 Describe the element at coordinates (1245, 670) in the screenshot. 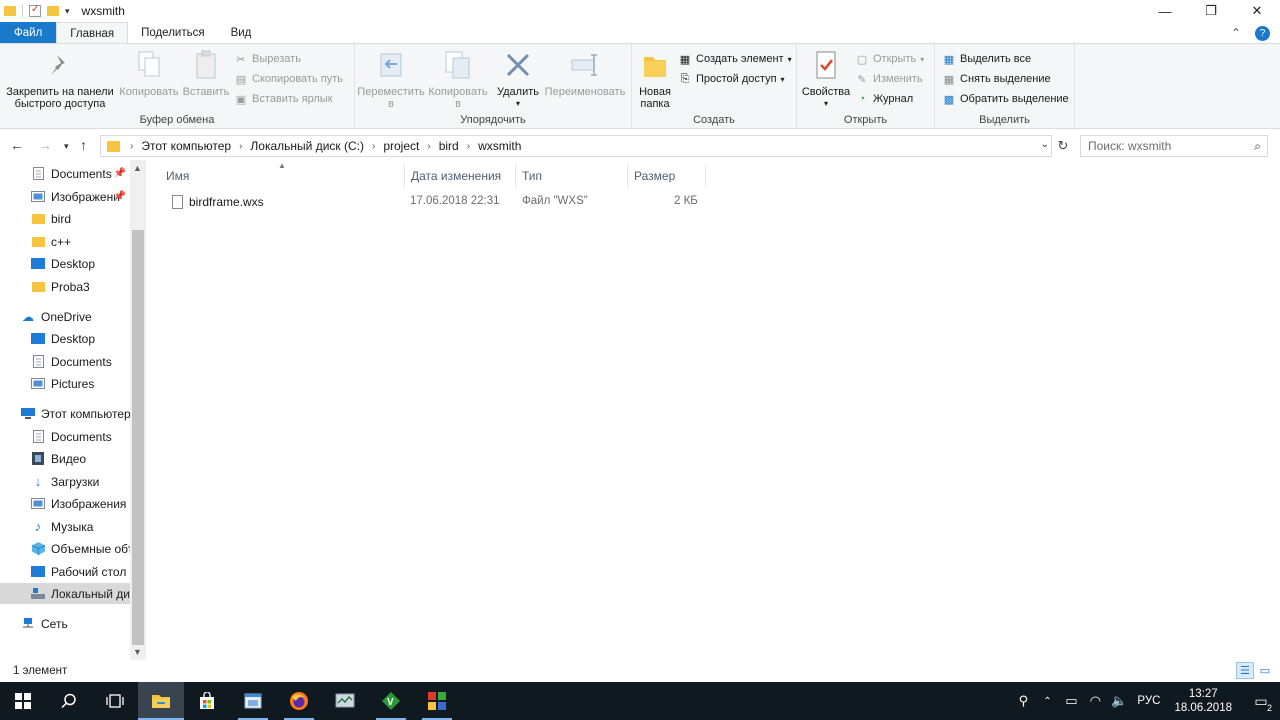

I see `details-view-icon: ☰` at that location.